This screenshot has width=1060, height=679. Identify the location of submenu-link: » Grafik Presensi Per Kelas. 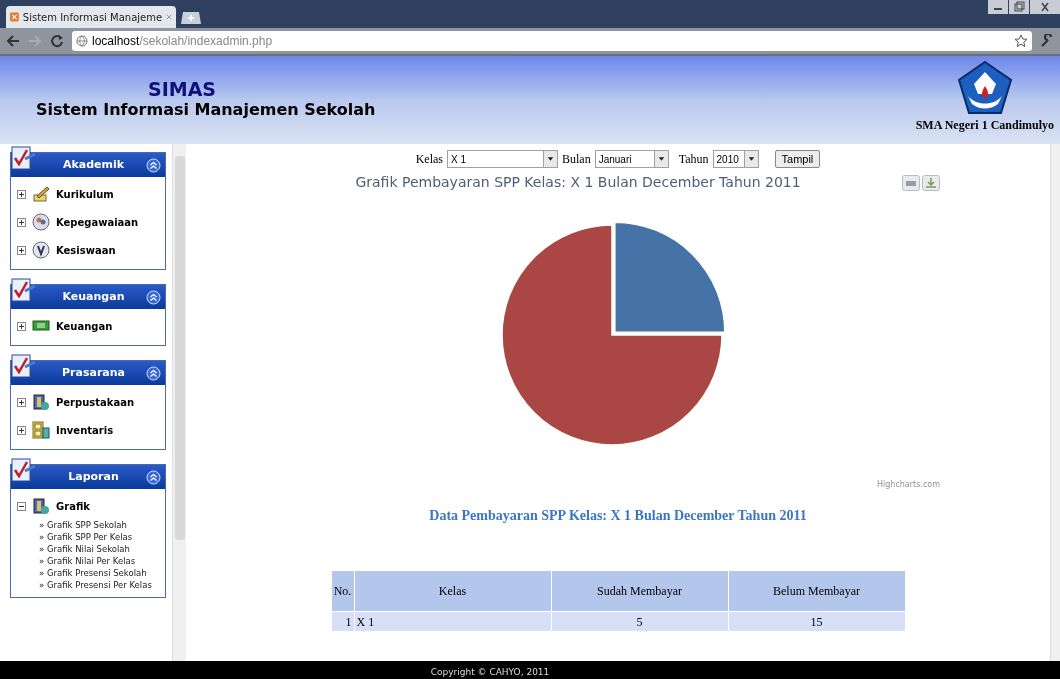
(91, 585).